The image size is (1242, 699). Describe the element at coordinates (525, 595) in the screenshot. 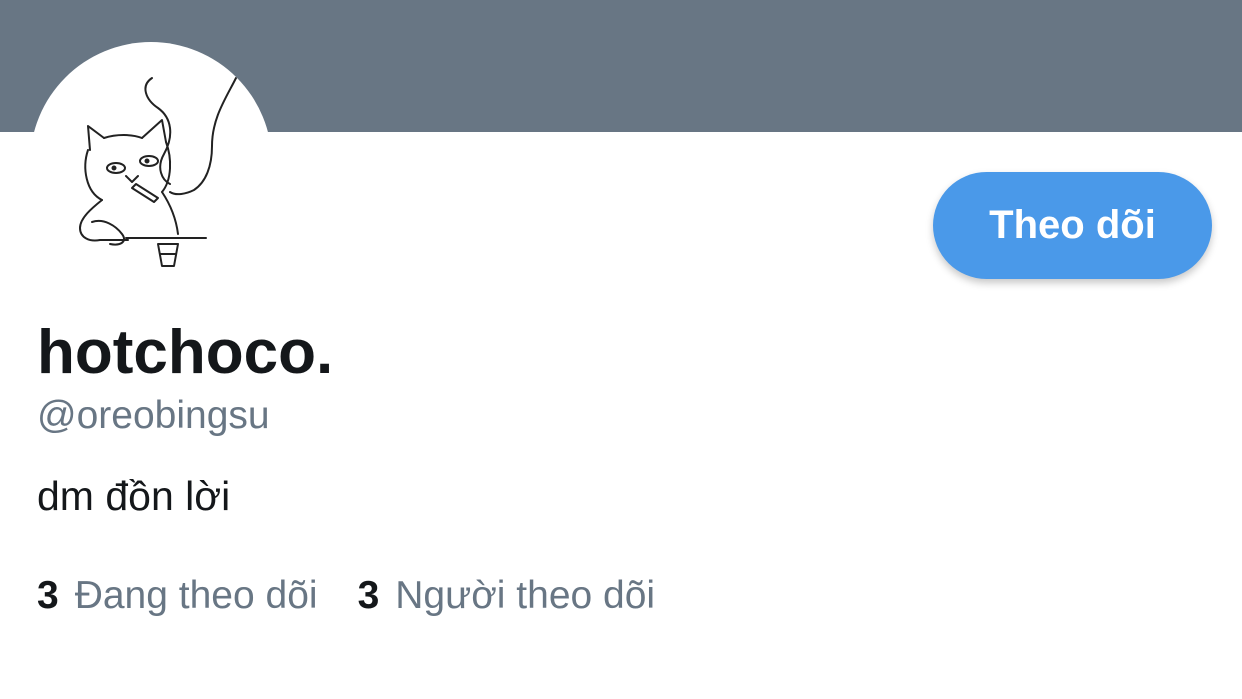

I see `followers-label: Người theo dõi` at that location.